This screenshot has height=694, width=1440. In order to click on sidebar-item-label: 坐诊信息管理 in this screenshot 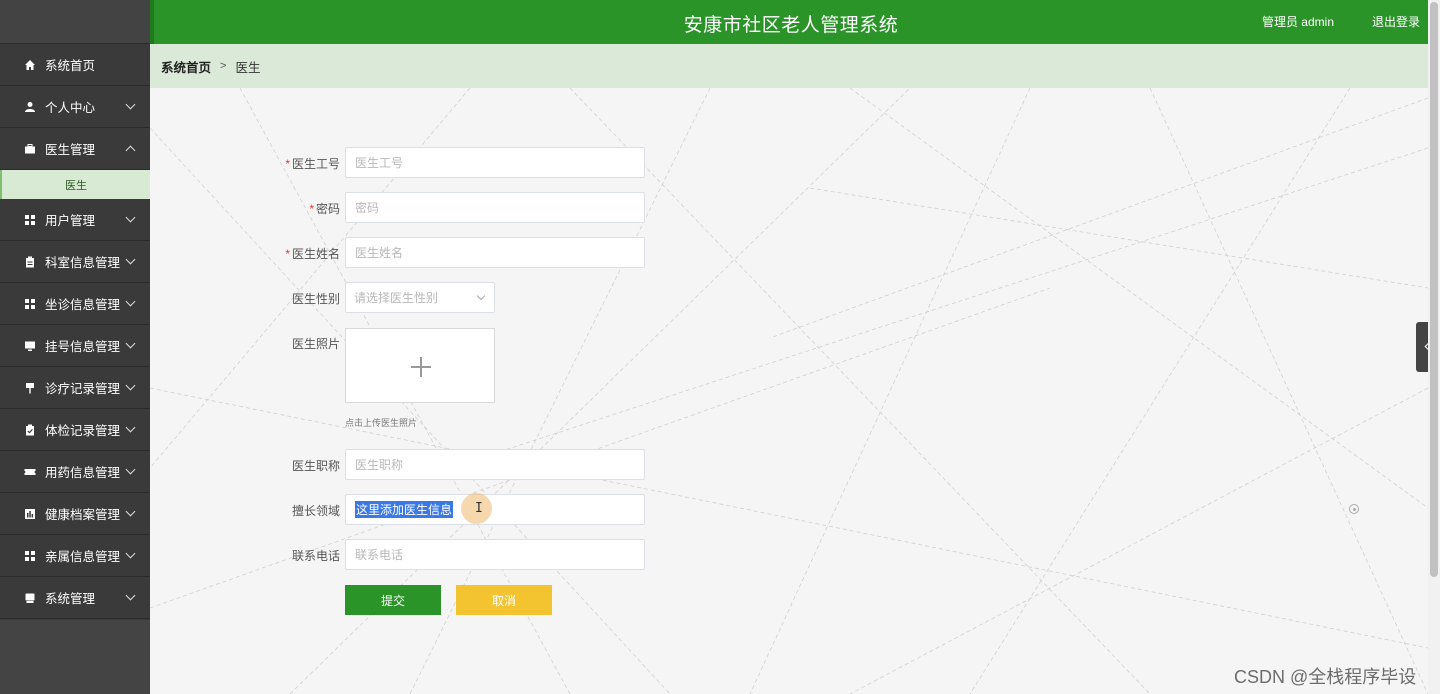, I will do `click(83, 305)`.